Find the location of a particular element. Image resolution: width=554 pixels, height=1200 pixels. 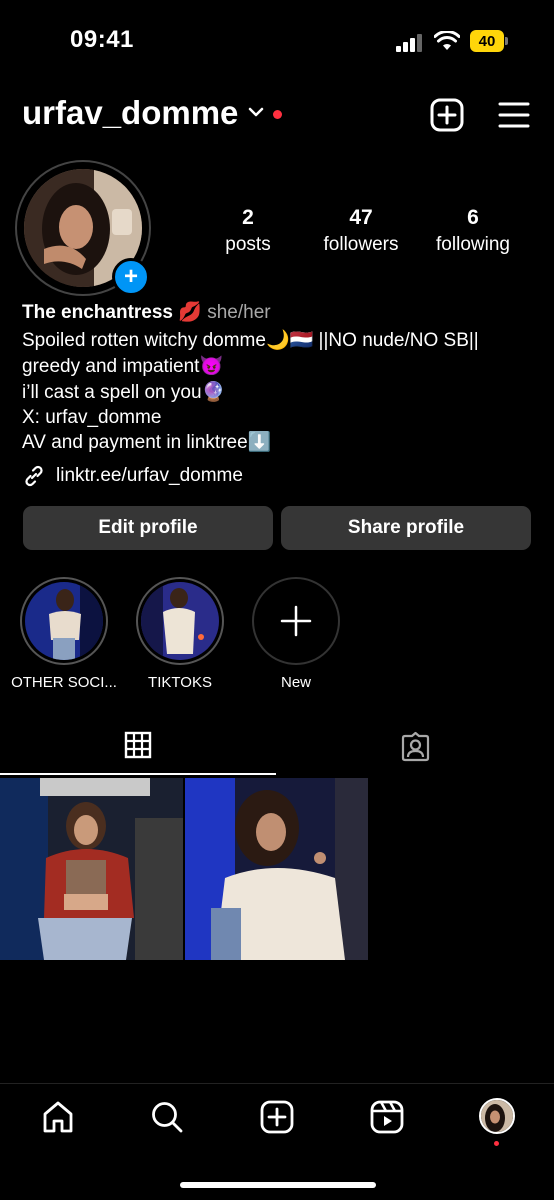

plus-icon is located at coordinates (296, 621).